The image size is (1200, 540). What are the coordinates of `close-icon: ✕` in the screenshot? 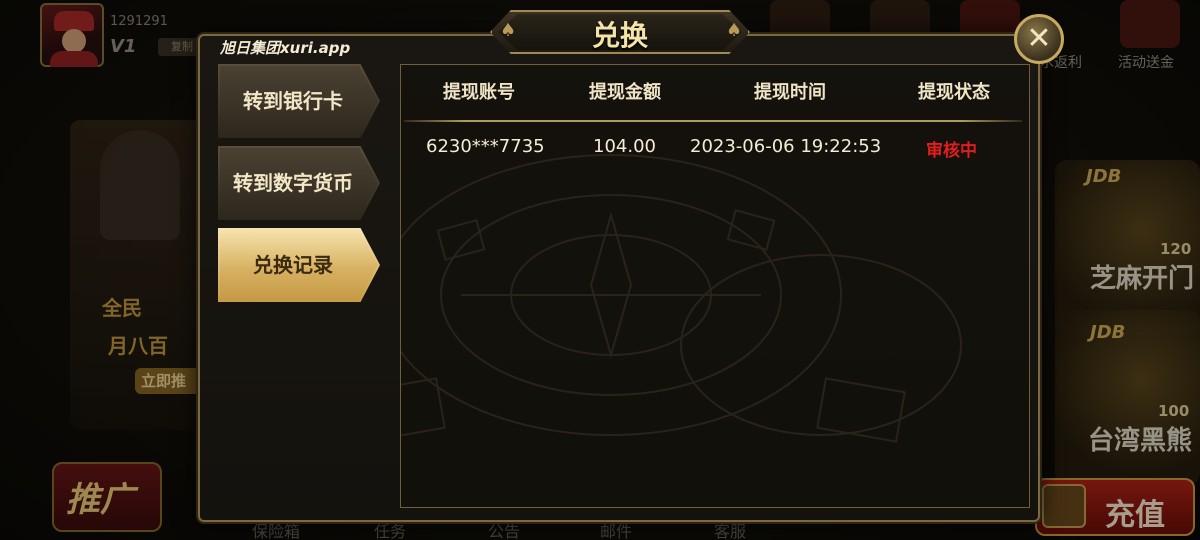 It's located at (1039, 38).